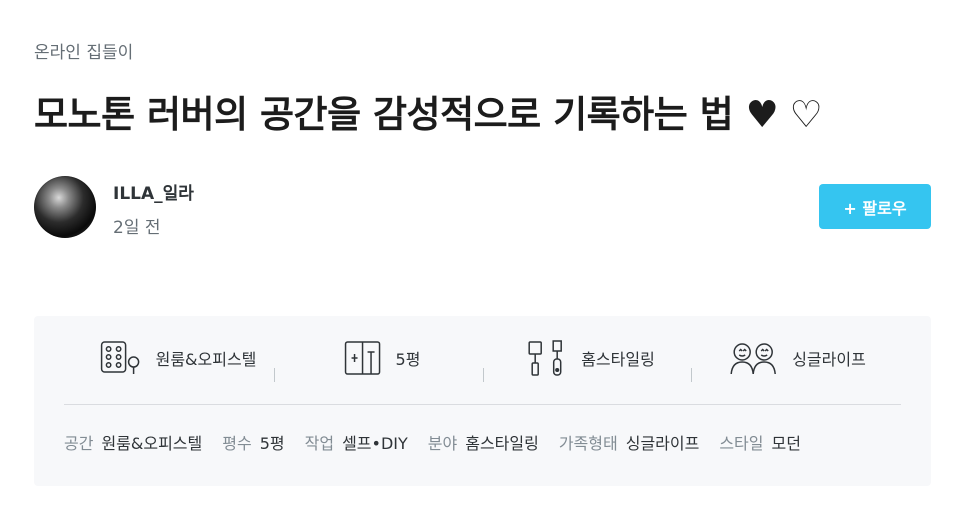 The width and height of the screenshot is (967, 525). I want to click on detail-value: 홈스타일링, so click(502, 443).